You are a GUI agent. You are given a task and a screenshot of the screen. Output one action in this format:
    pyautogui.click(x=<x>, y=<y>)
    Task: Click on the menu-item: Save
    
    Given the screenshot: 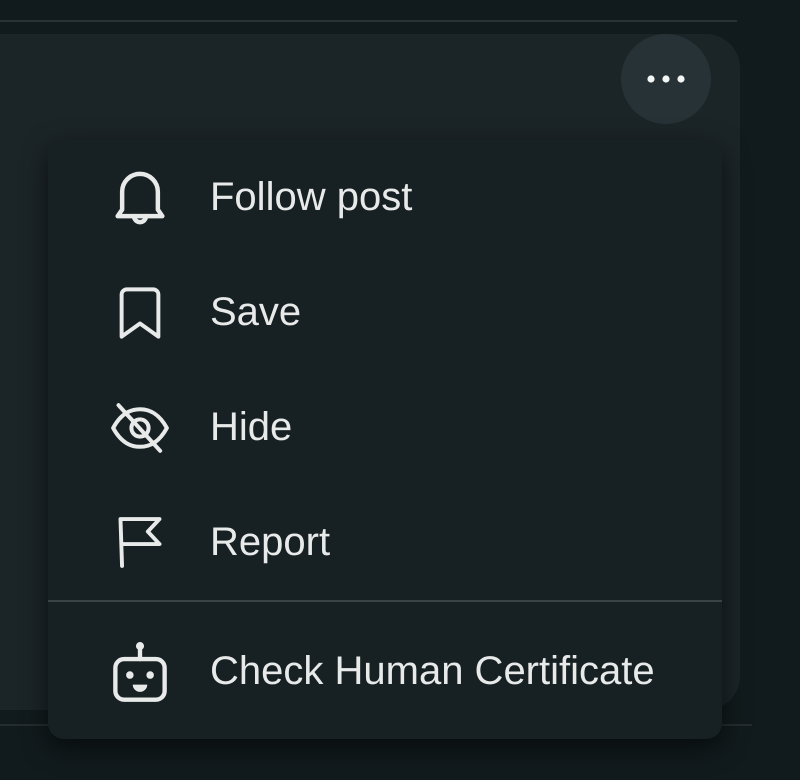 What is the action you would take?
    pyautogui.click(x=385, y=312)
    